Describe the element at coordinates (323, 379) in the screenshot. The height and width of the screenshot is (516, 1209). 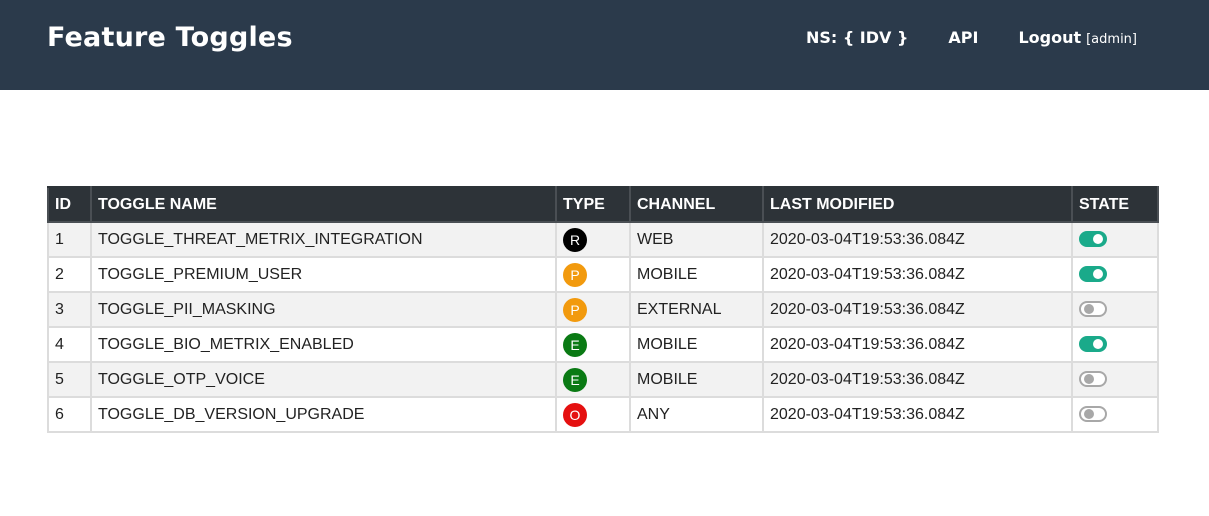
I see `row-toggle-name: TOGGLE_OTP_VOICE` at that location.